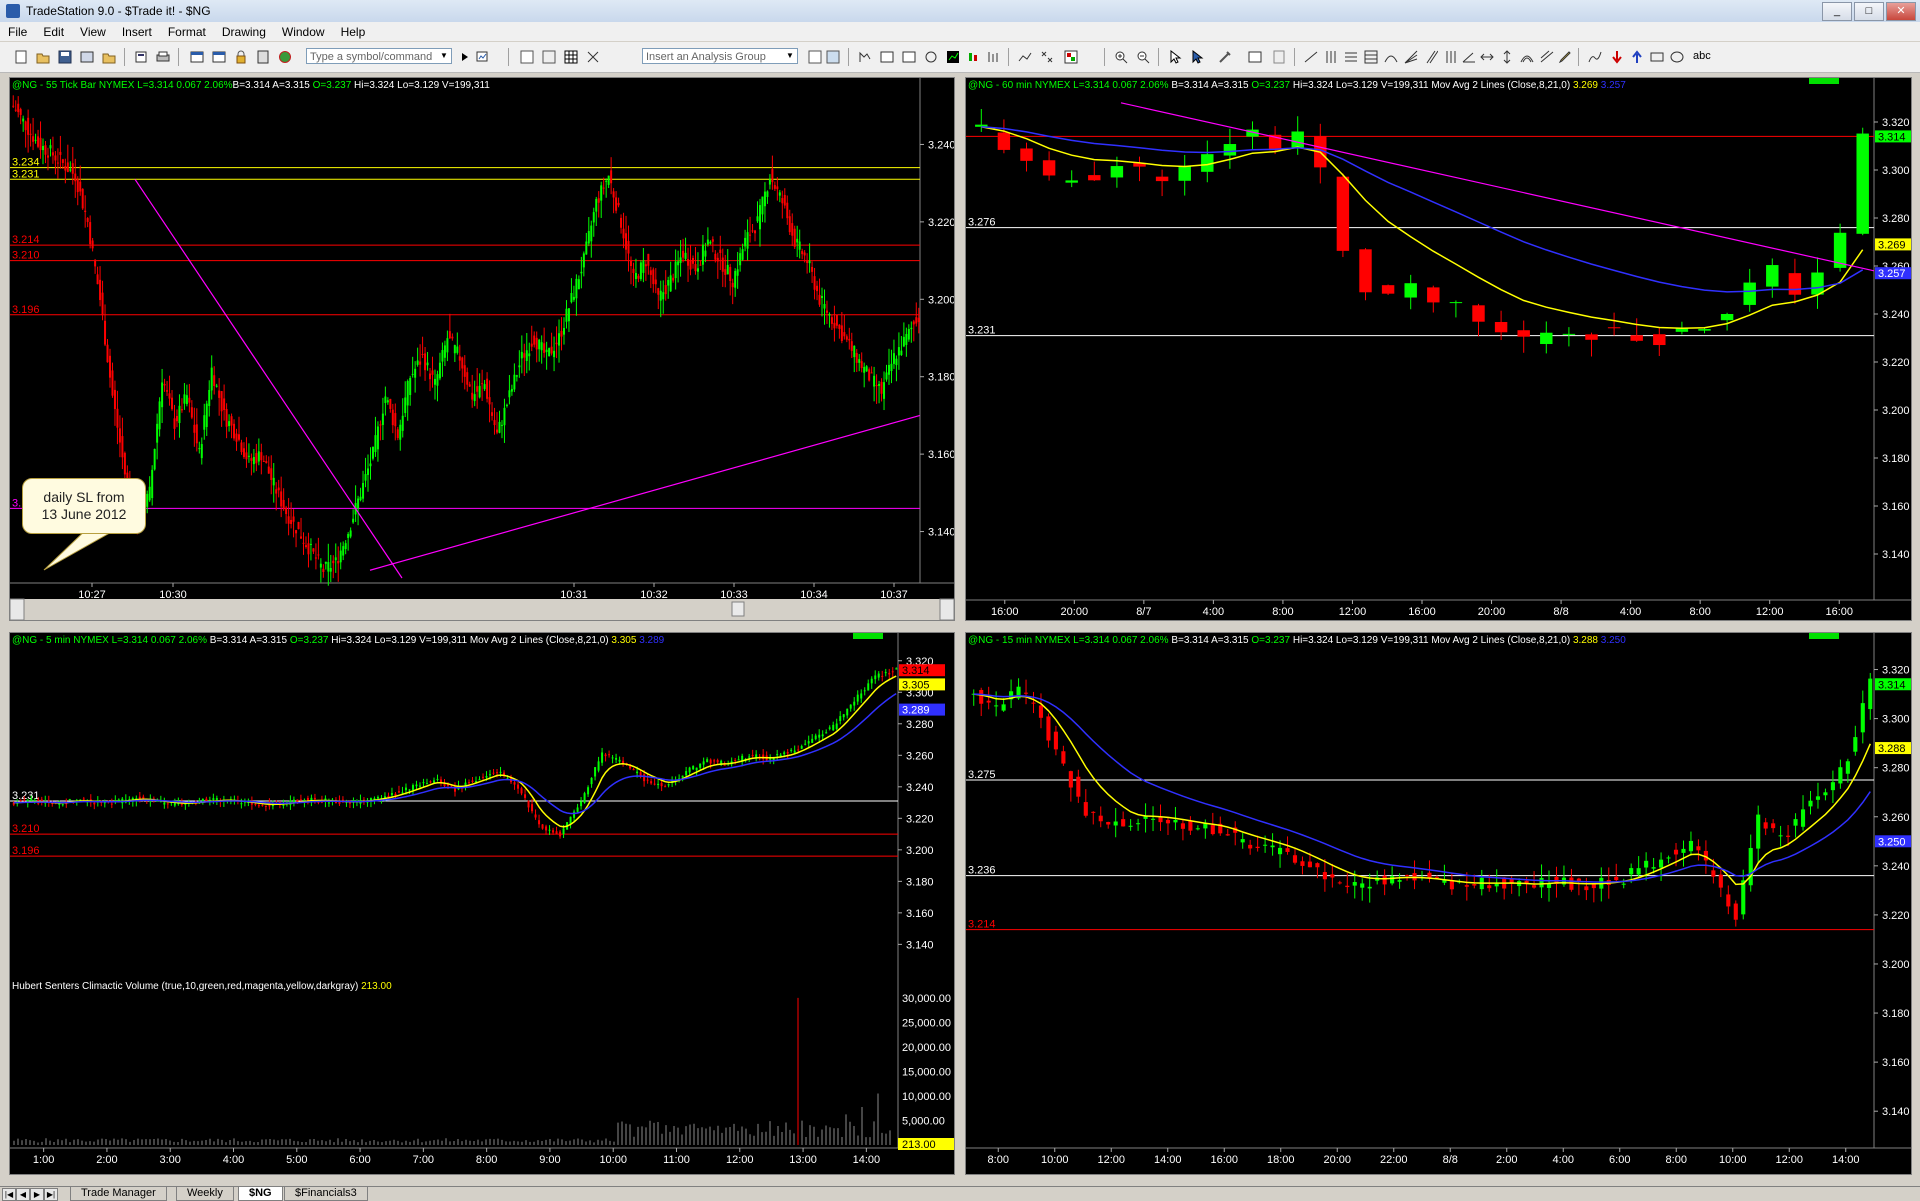  Describe the element at coordinates (1507, 57) in the screenshot. I see `time-range-icon` at that location.